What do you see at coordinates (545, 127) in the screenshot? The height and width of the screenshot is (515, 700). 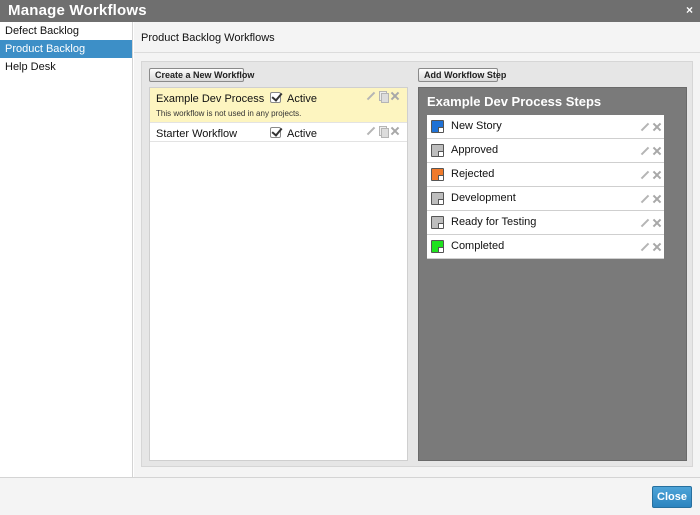 I see `step-row: New Story` at bounding box center [545, 127].